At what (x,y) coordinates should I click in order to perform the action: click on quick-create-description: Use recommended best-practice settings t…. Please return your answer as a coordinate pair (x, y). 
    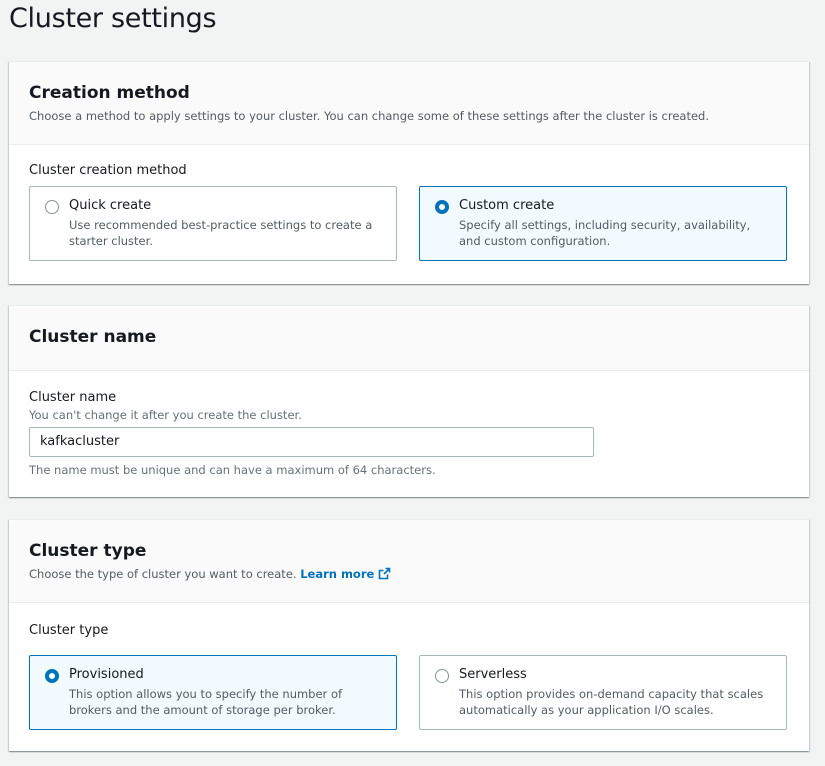
    Looking at the image, I should click on (221, 233).